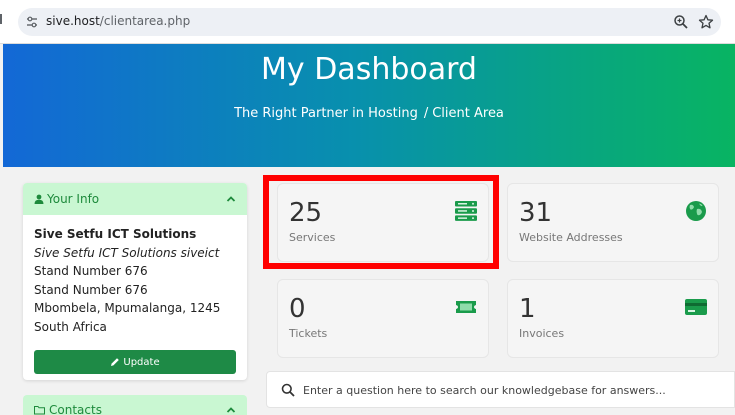 The width and height of the screenshot is (735, 415). What do you see at coordinates (542, 333) in the screenshot?
I see `invoices-label: Invoices` at bounding box center [542, 333].